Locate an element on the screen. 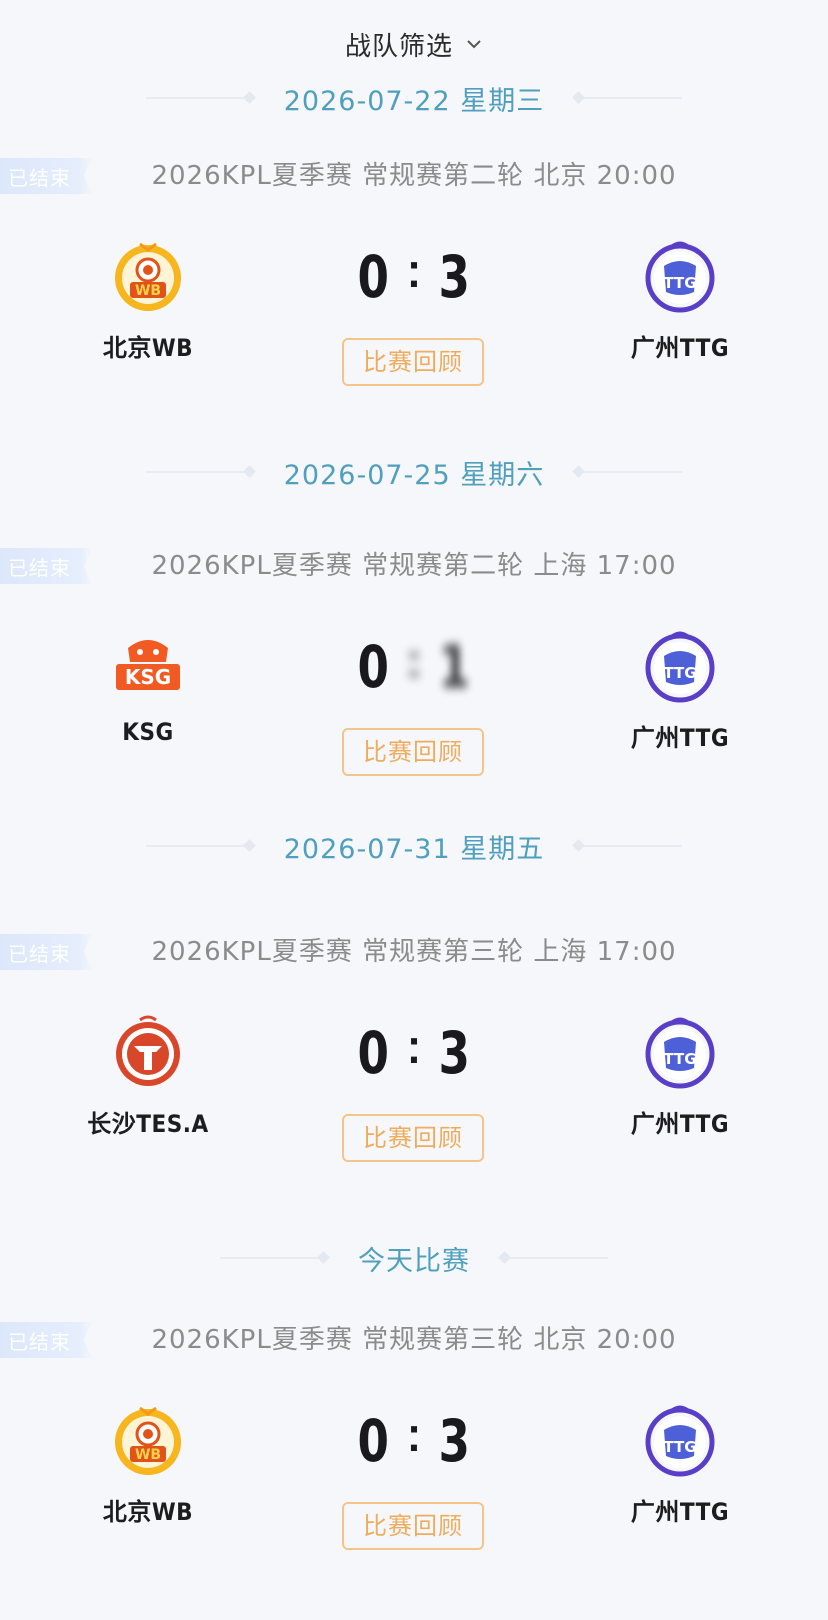 This screenshot has width=828, height=1620. date-divider: 今天比赛 is located at coordinates (414, 1258).